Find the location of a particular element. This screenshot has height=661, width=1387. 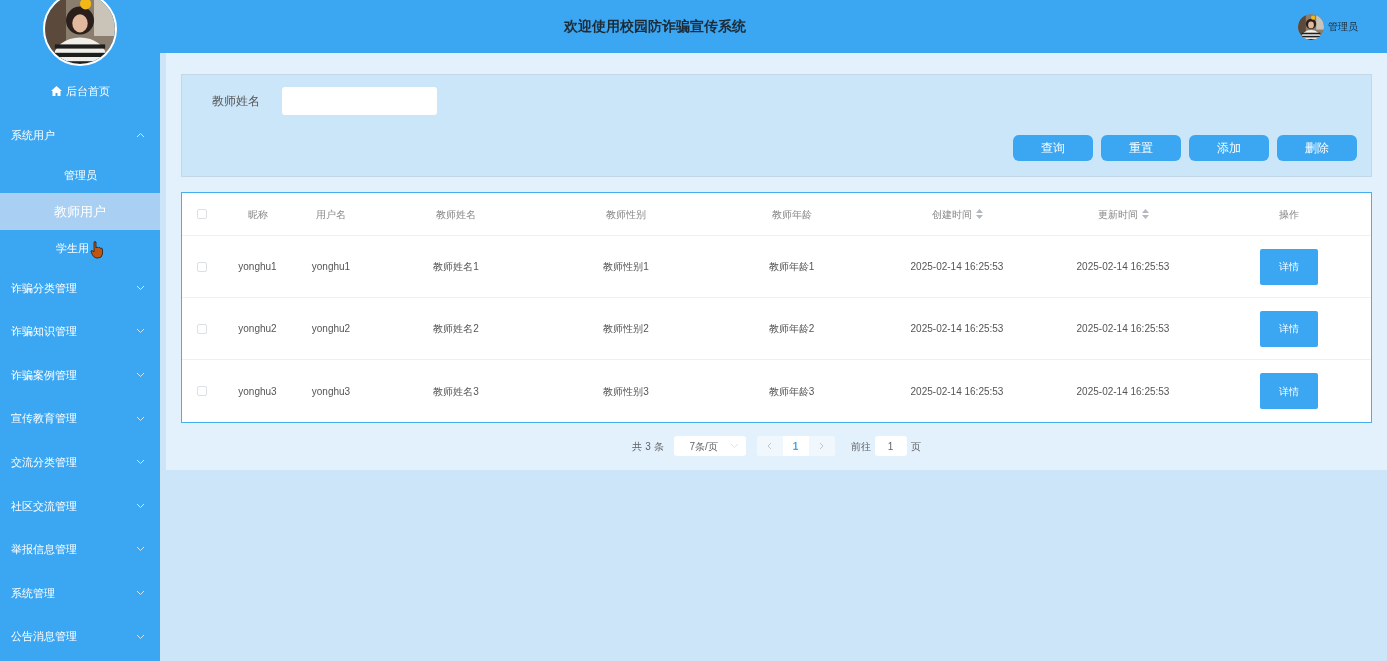

menu-item: 举报信息管理 is located at coordinates (80, 549).